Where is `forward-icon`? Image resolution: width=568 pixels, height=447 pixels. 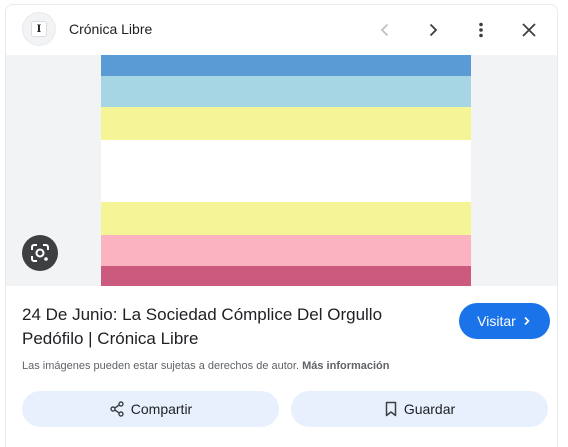 forward-icon is located at coordinates (433, 30).